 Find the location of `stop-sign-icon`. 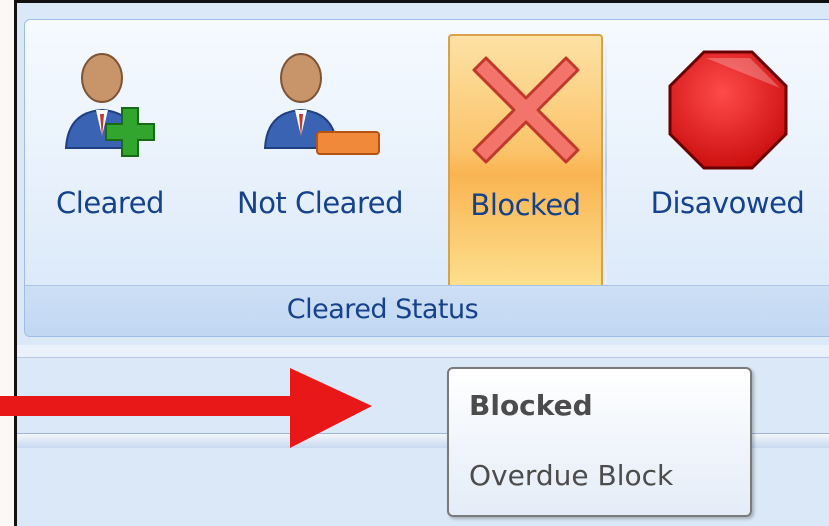

stop-sign-icon is located at coordinates (727, 110).